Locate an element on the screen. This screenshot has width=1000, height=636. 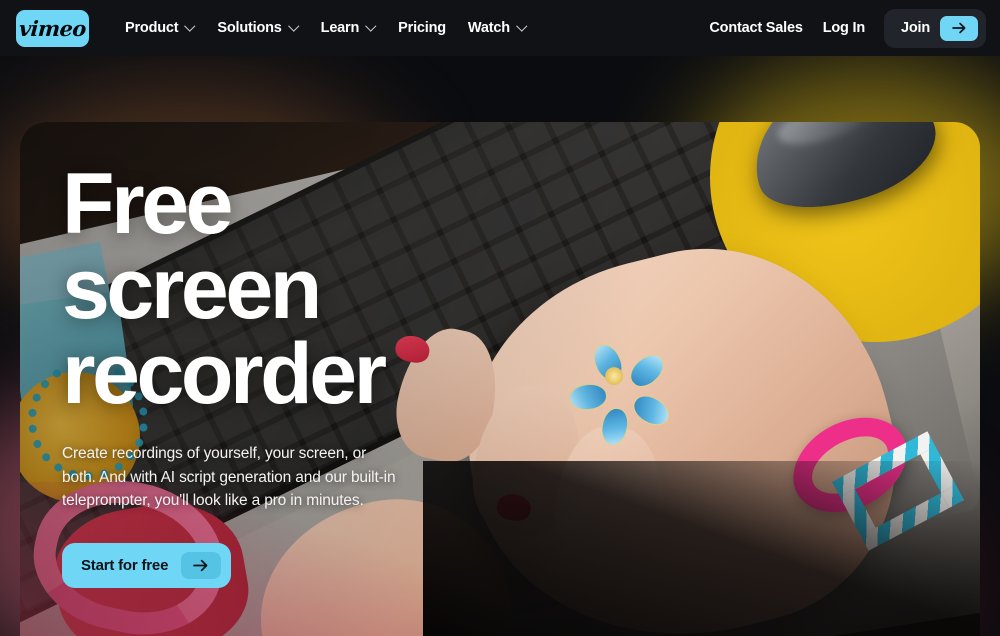
log-in-link: Log In is located at coordinates (844, 28).